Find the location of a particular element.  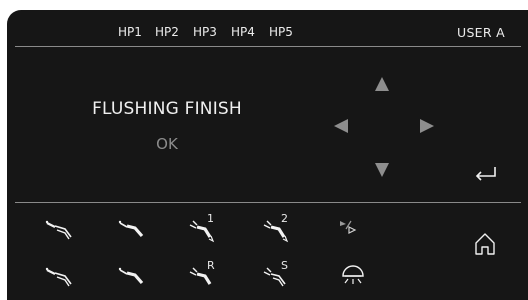

top-bar: HP1 HP2 HP3 HP4 HP5 USER A is located at coordinates (267, 28).